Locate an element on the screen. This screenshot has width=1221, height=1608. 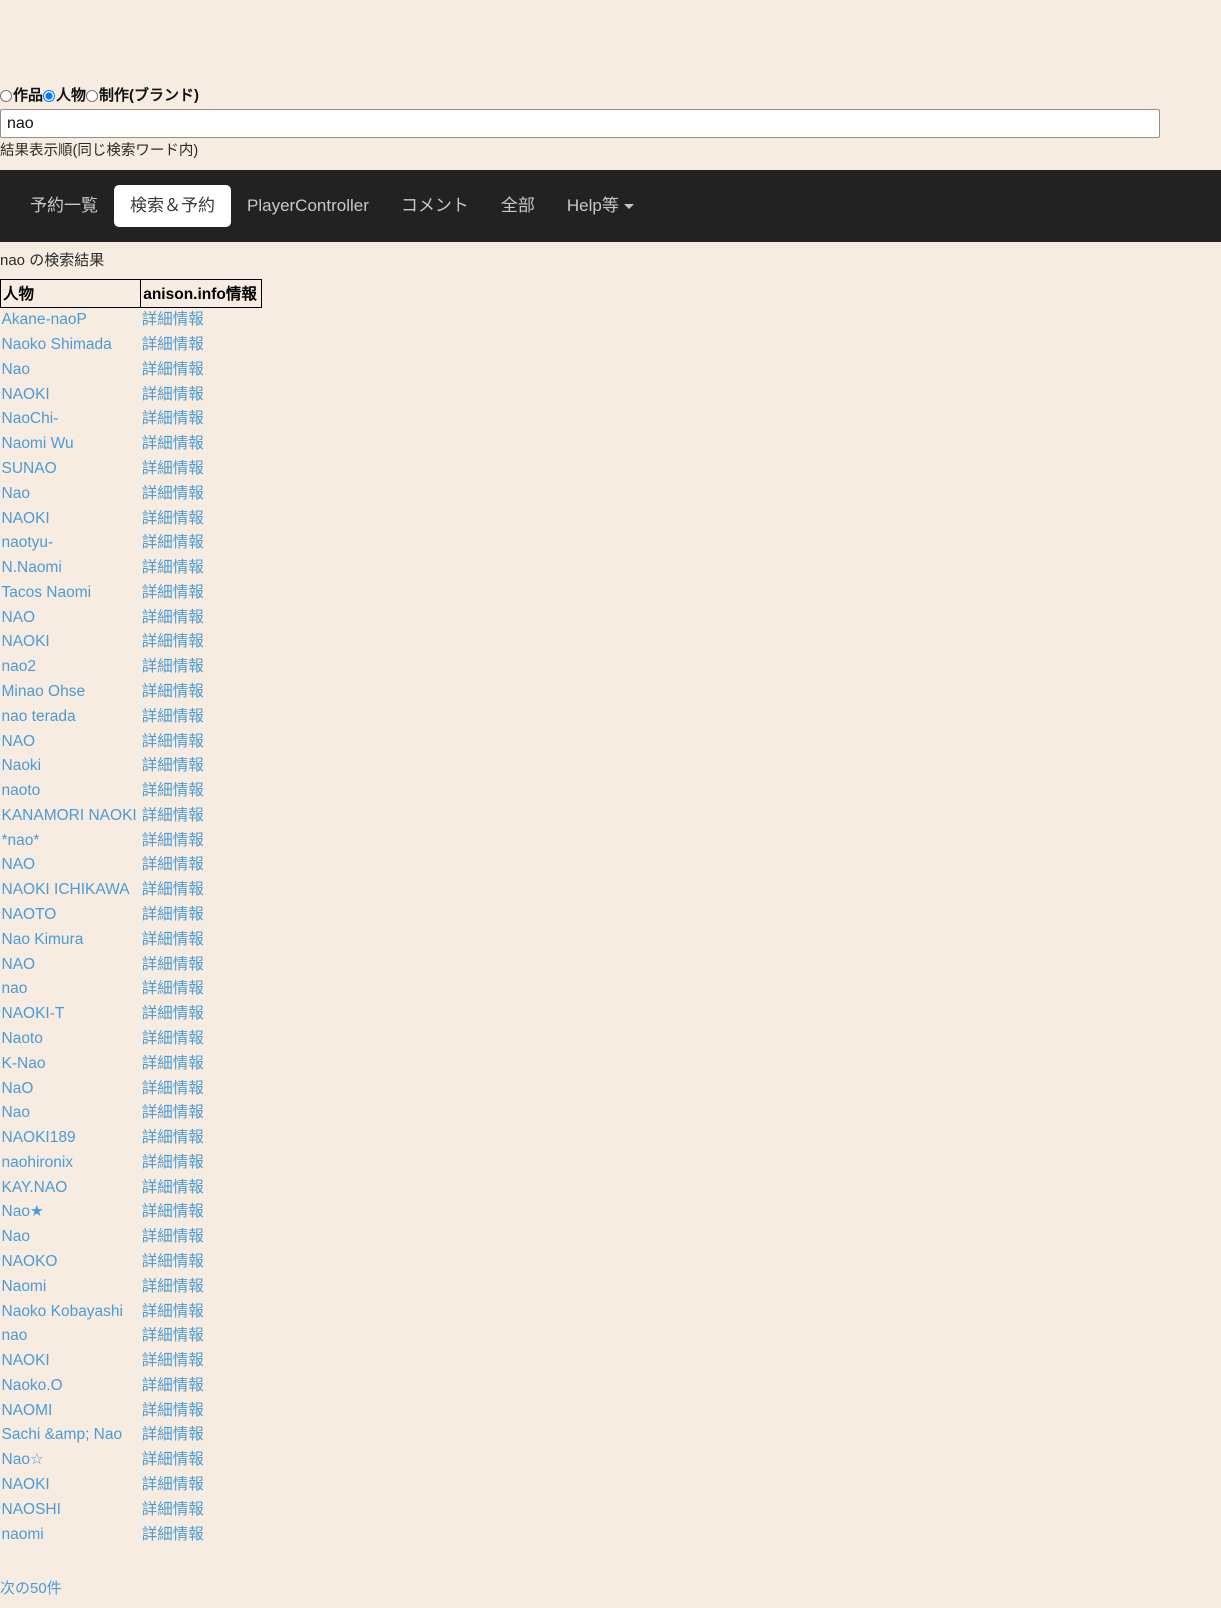
person-link: NaoChi- is located at coordinates (30, 418).